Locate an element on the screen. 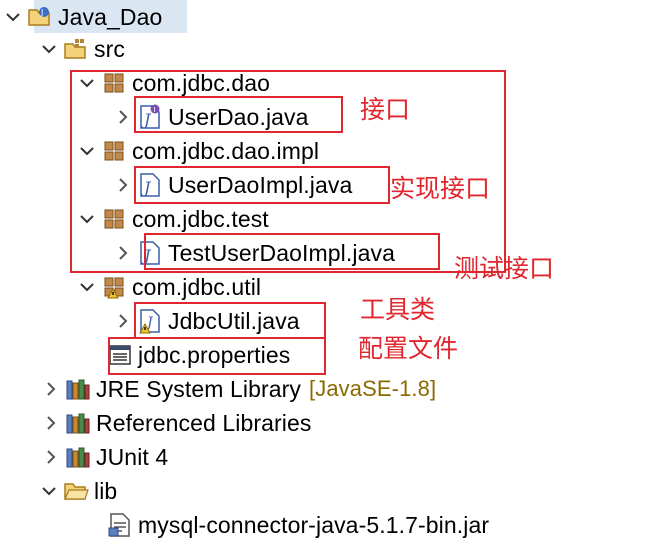 This screenshot has width=669, height=542. annotation-config: 配置文件 is located at coordinates (408, 348).